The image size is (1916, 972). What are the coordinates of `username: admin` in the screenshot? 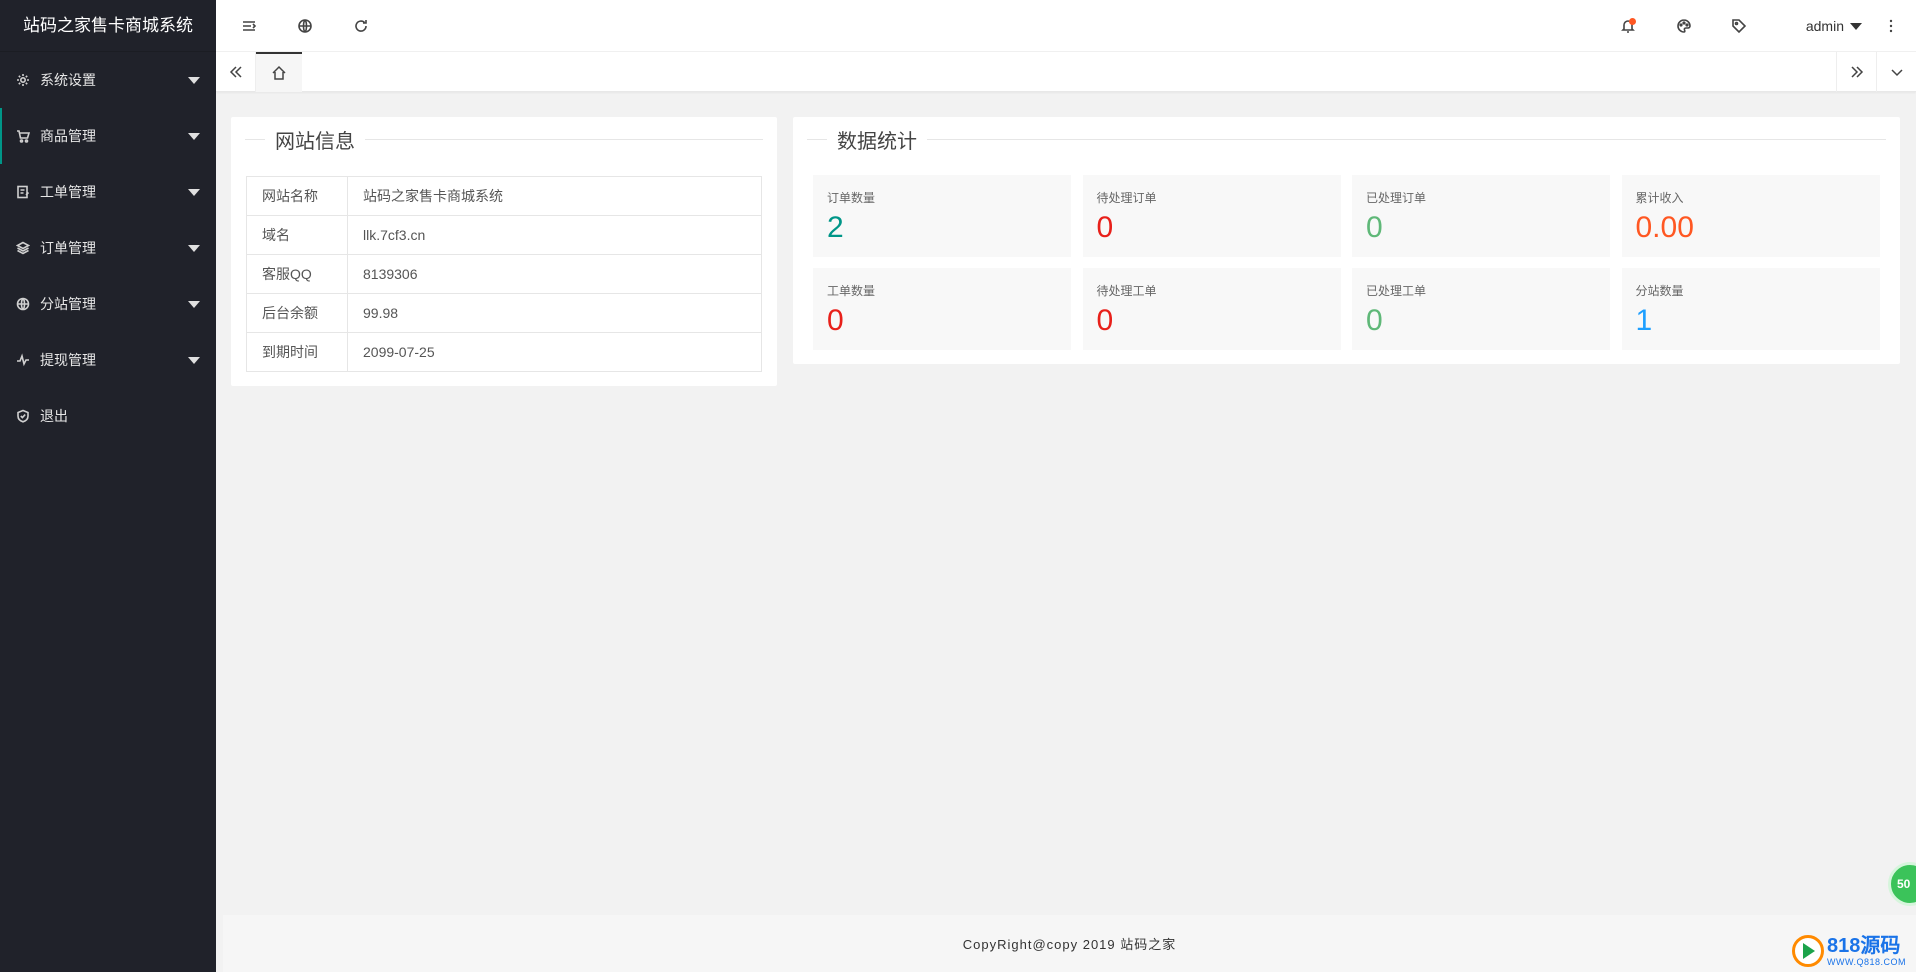 It's located at (1824, 26).